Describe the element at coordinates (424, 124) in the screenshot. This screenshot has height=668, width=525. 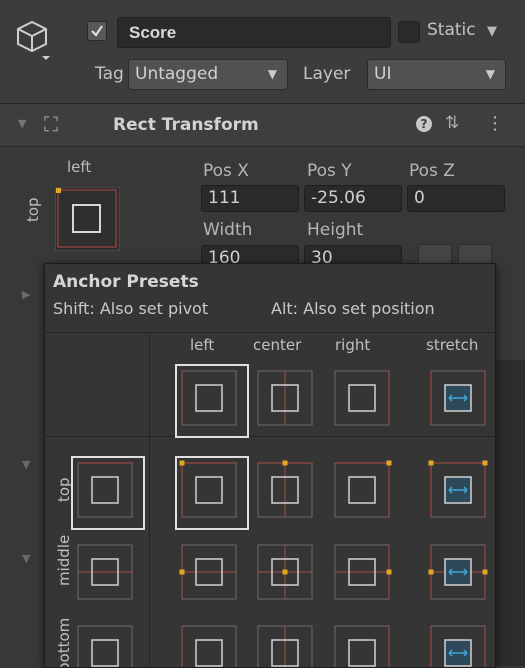
I see `help-icon: ?` at that location.